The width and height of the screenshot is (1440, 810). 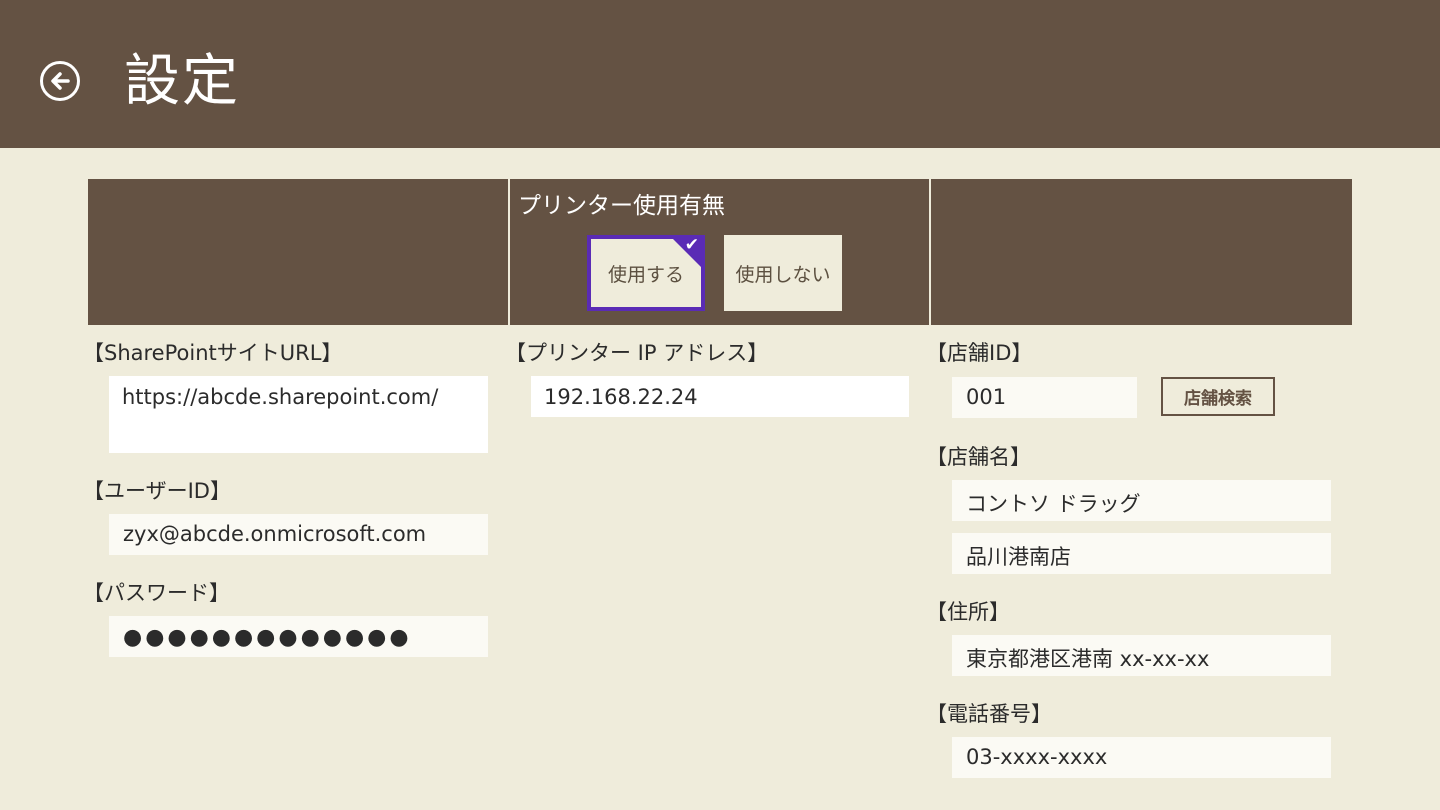 What do you see at coordinates (298, 636) in the screenshot?
I see `password-input: ●●●●●●●●●●●●●` at bounding box center [298, 636].